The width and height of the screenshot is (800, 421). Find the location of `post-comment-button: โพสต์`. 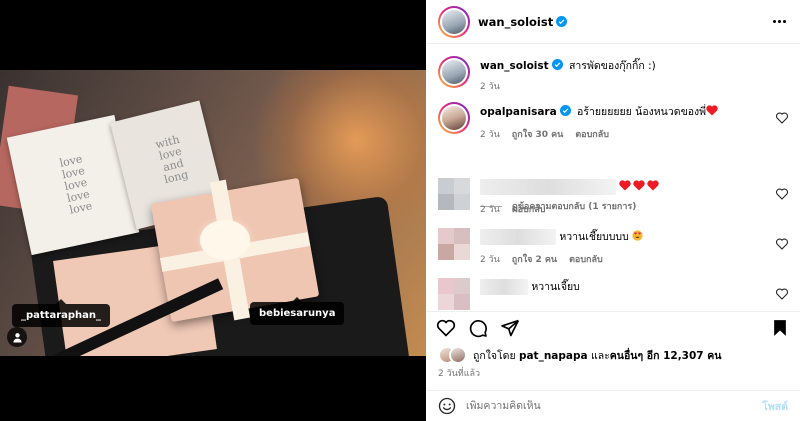

post-comment-button: โพสต์ is located at coordinates (775, 406).